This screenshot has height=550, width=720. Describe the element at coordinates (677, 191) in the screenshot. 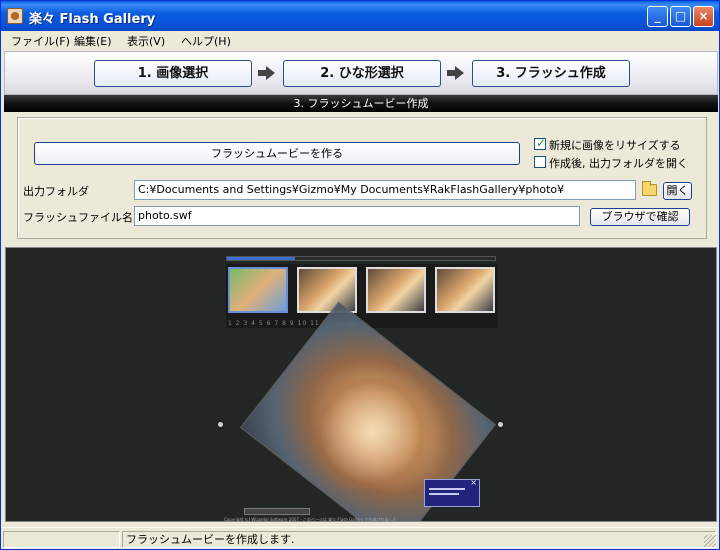

I see `open-folder-button: 開く` at that location.